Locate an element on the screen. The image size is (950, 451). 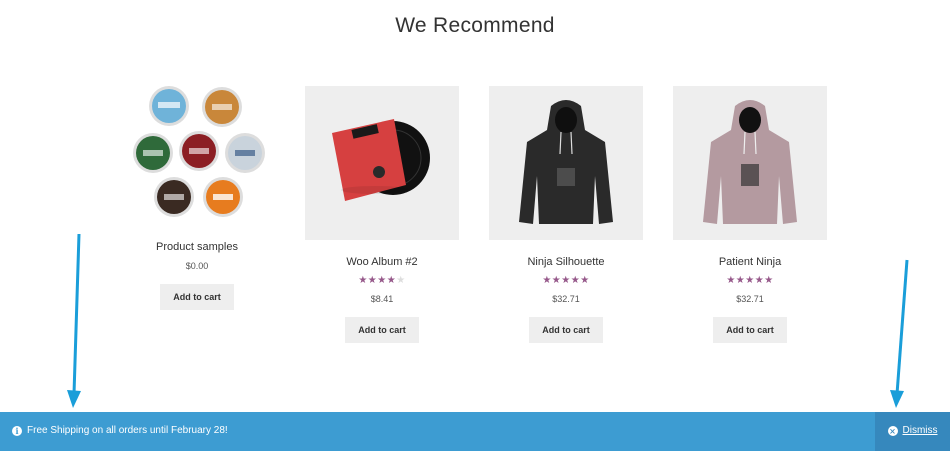
product-card: Product samples $0.00 Add to cart is located at coordinates (197, 198).